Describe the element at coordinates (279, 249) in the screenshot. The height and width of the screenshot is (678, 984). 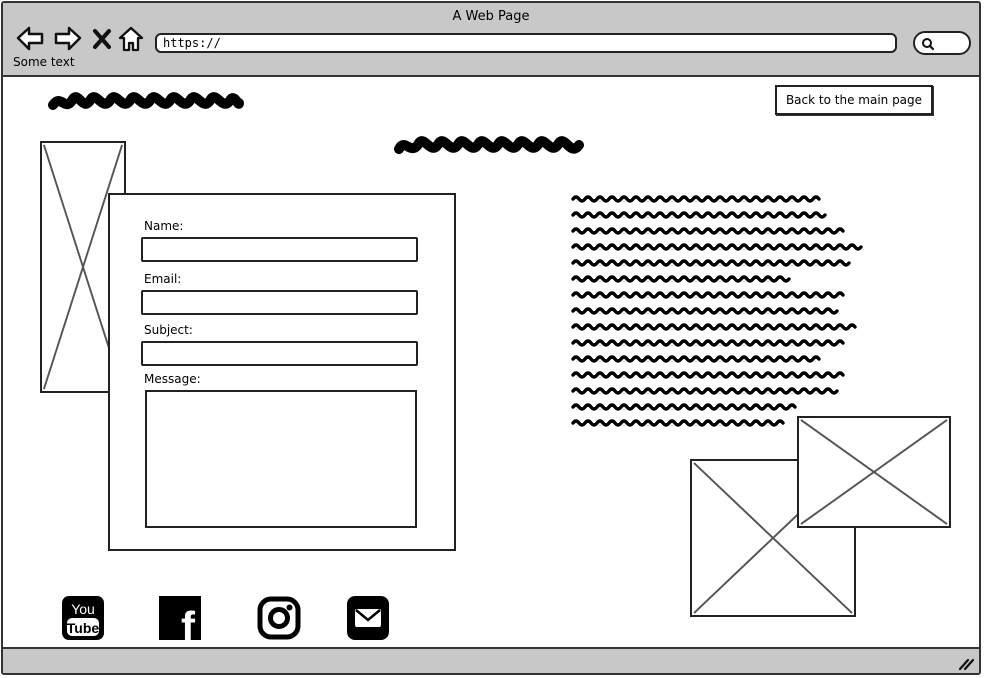
I see `name-field` at that location.